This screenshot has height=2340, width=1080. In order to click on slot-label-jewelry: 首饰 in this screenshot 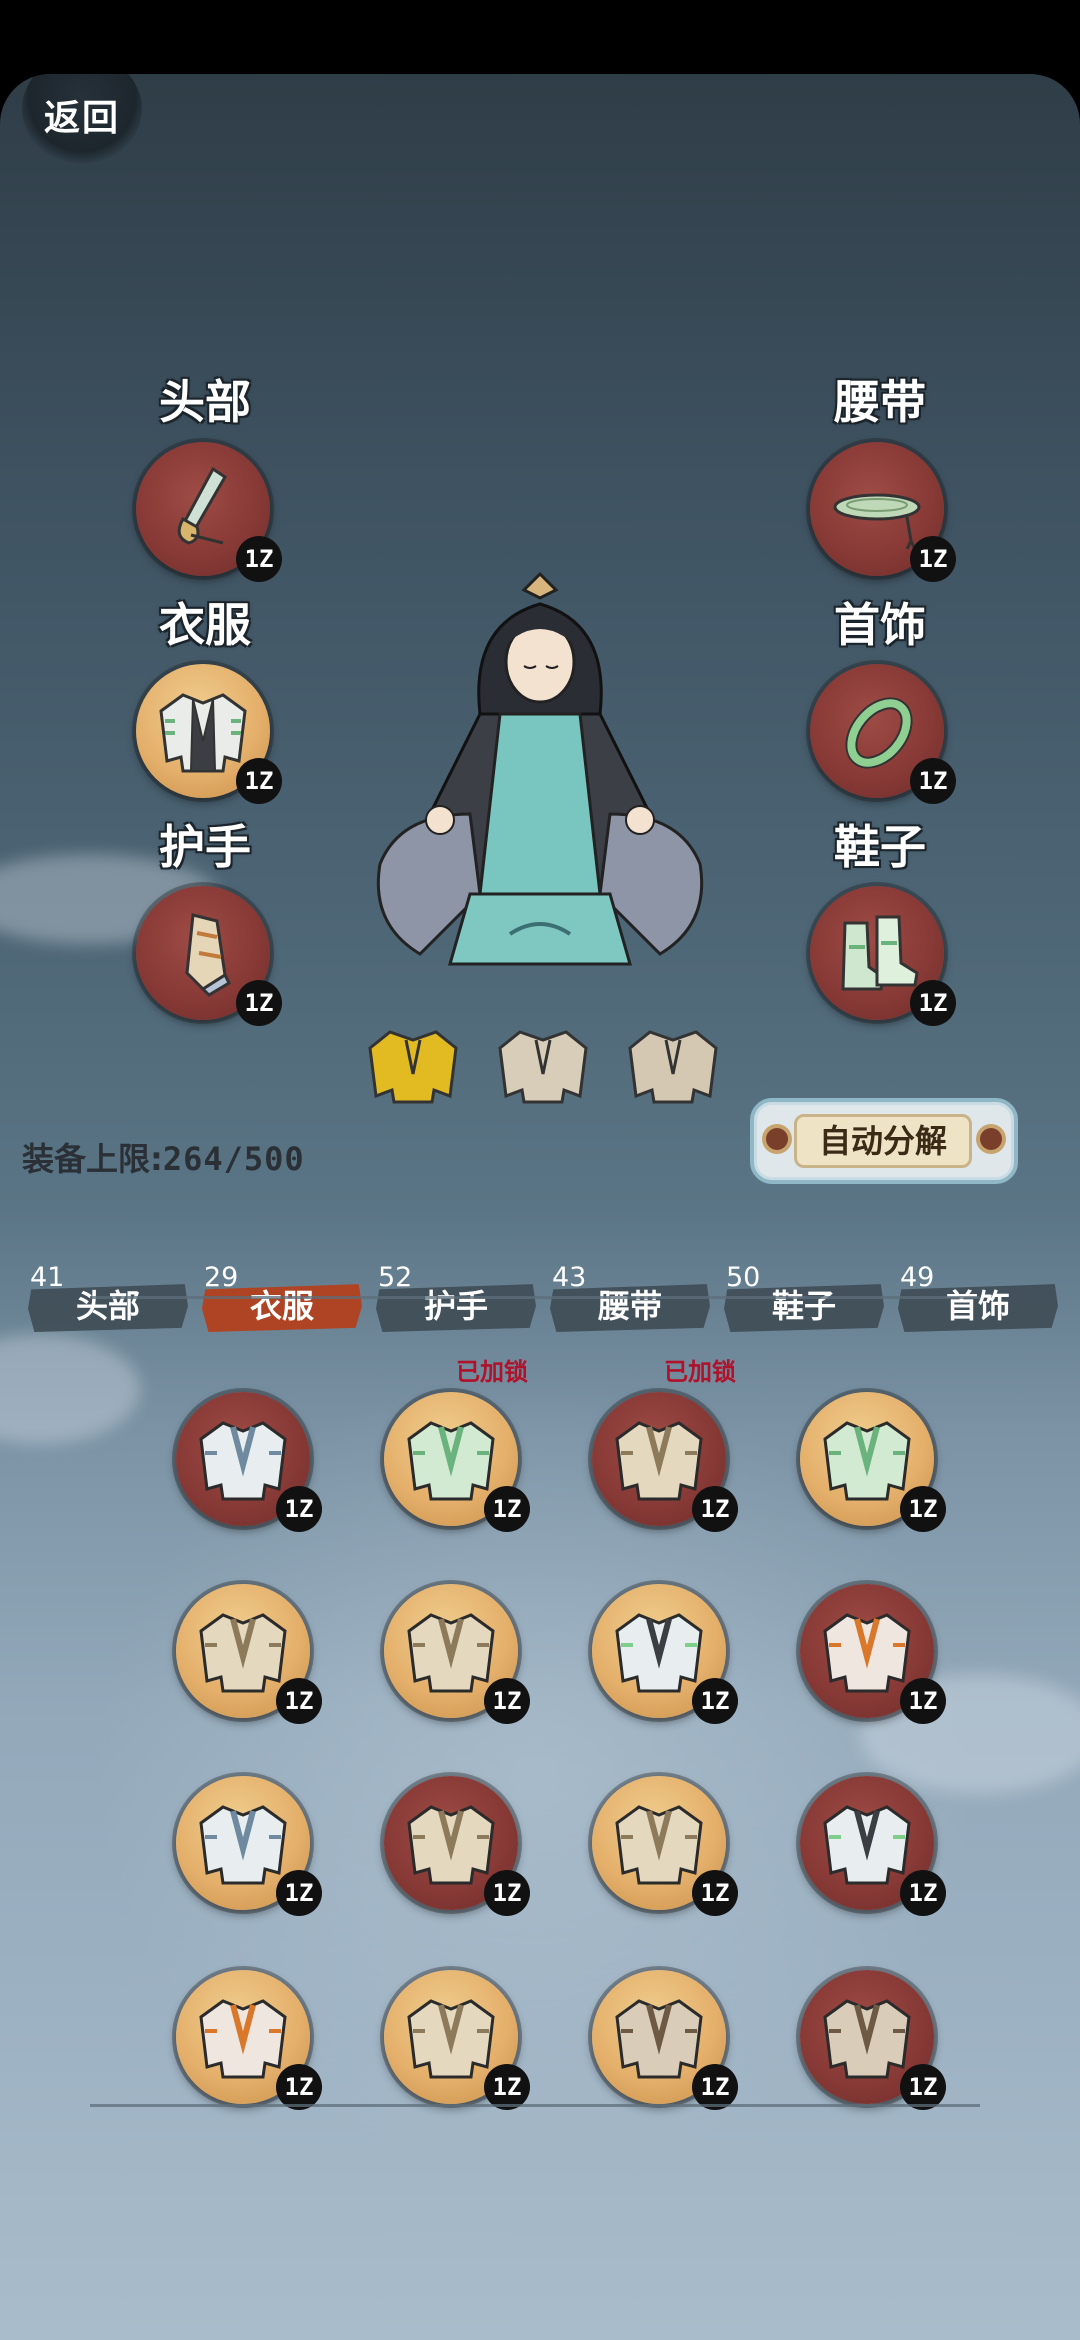, I will do `click(880, 625)`.